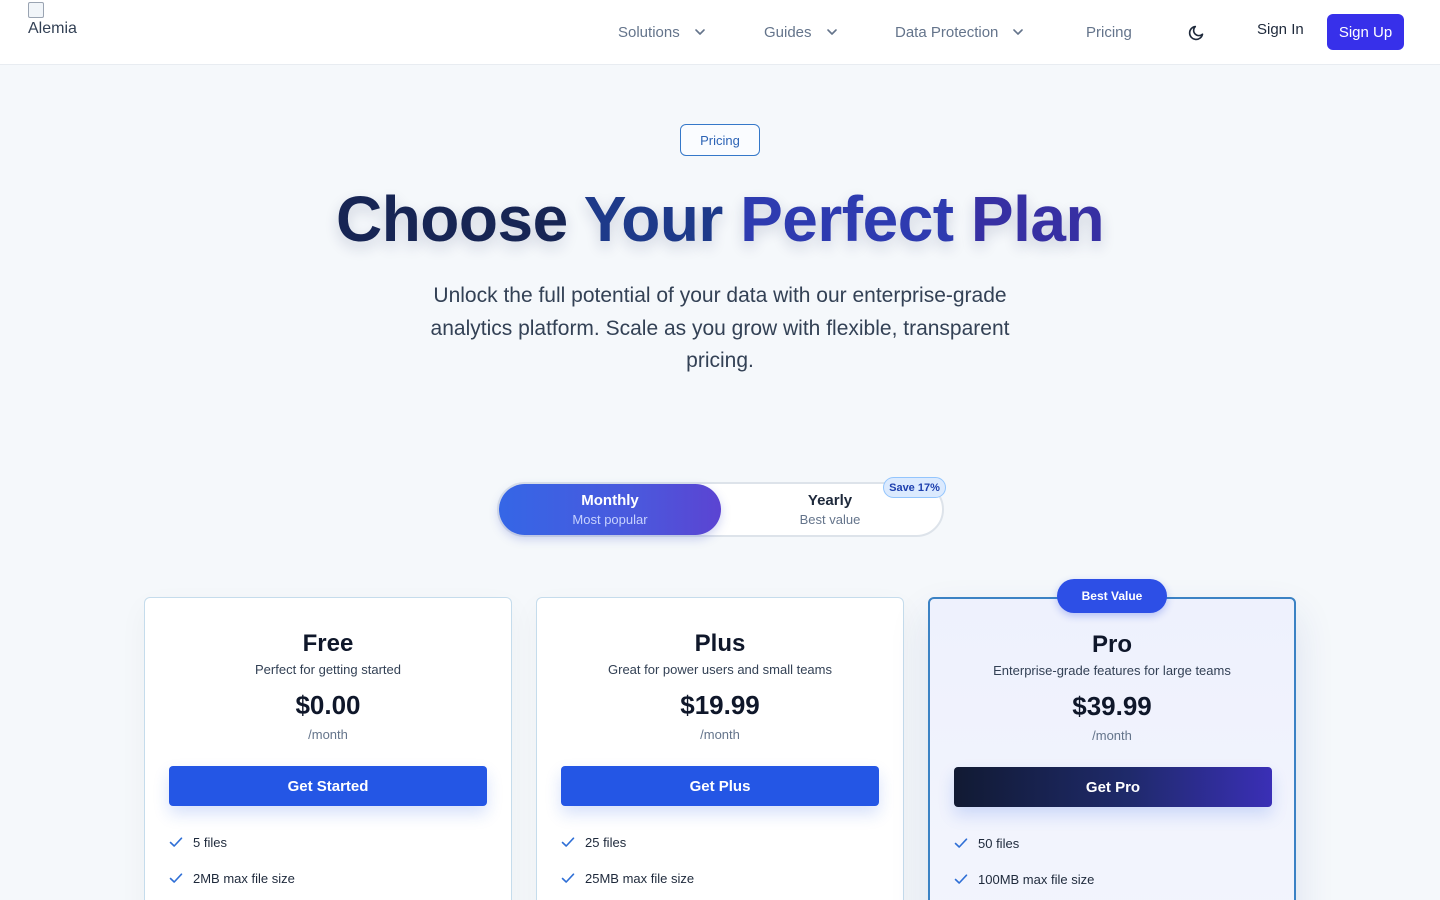 This screenshot has width=1440, height=900. What do you see at coordinates (914, 487) in the screenshot?
I see `save-percent-badge: Save 17%` at bounding box center [914, 487].